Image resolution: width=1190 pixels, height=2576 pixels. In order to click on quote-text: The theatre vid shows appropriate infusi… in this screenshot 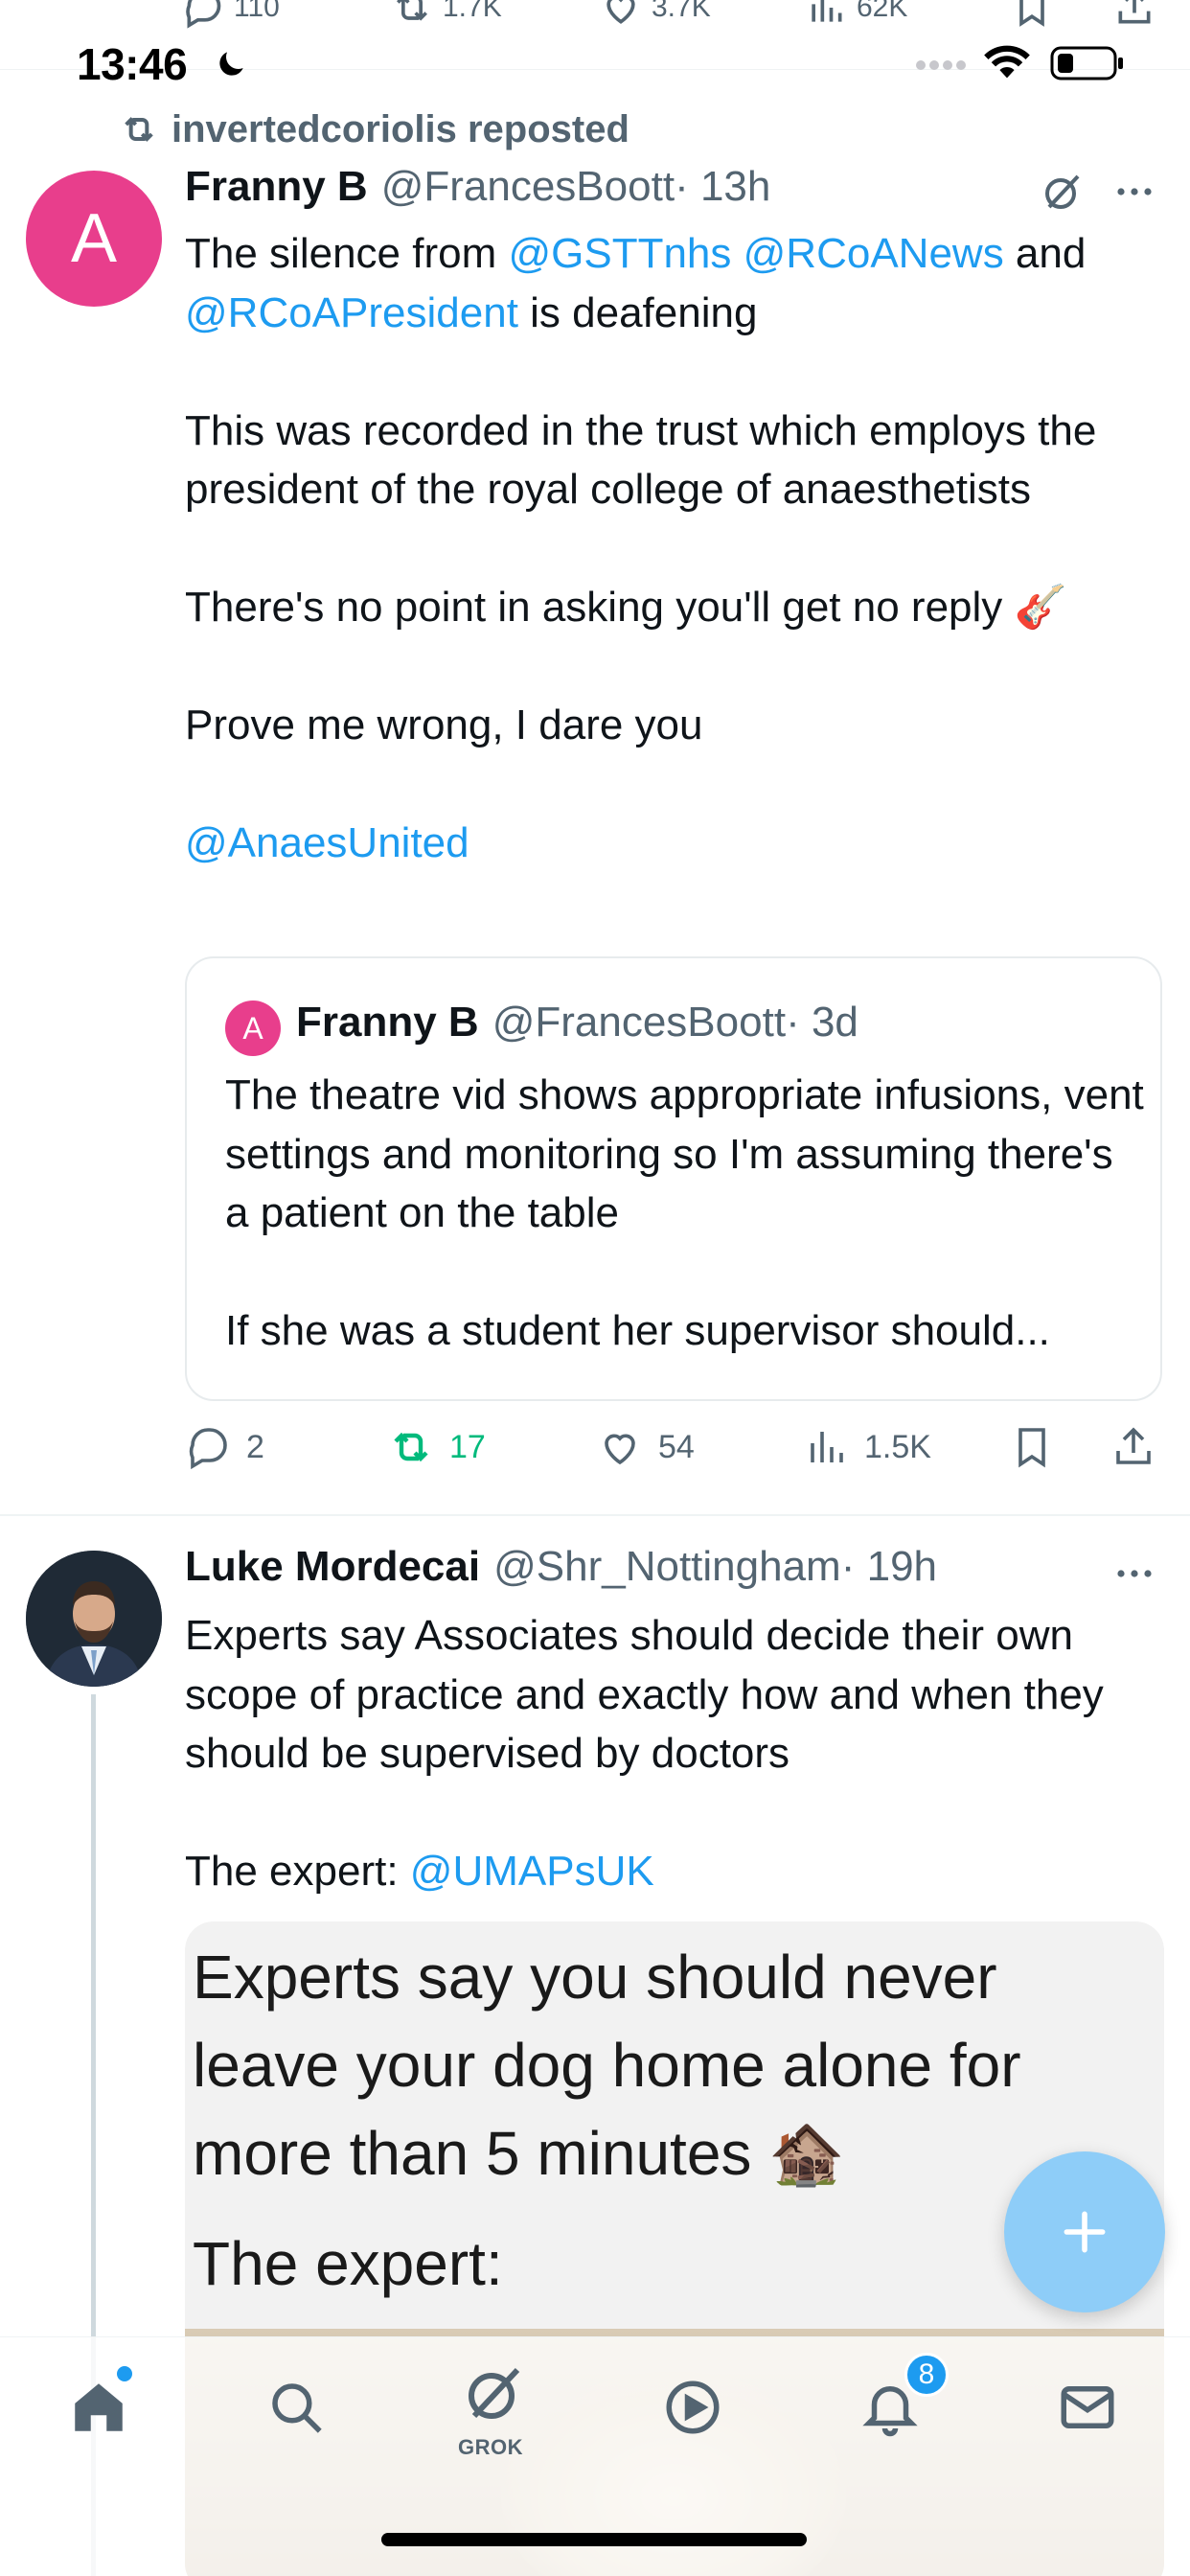, I will do `click(685, 1213)`.